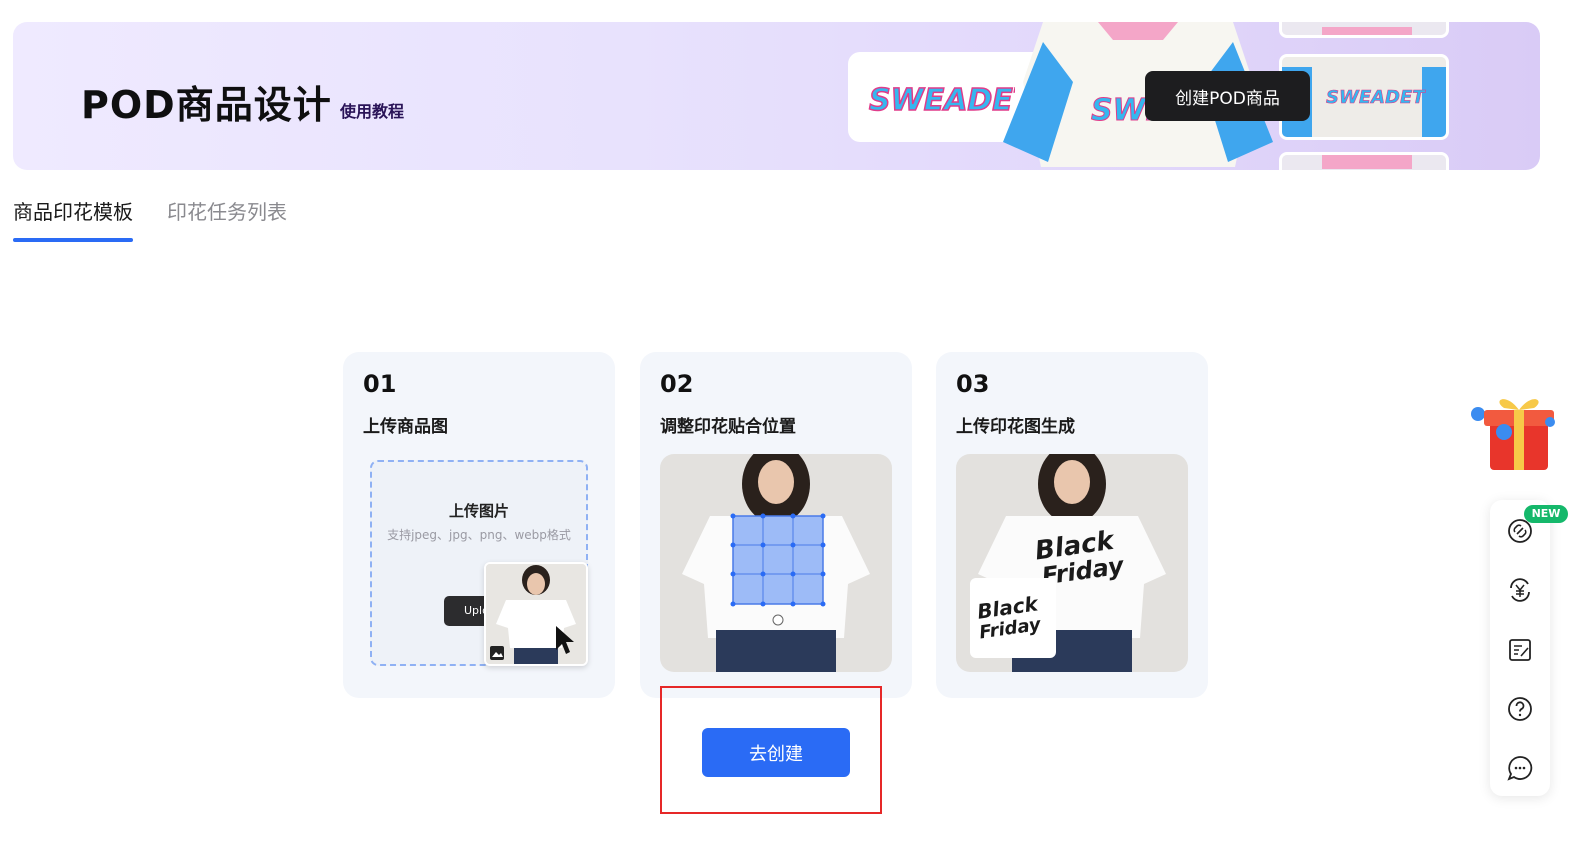 This screenshot has width=1586, height=865. Describe the element at coordinates (1520, 709) in the screenshot. I see `help-icon` at that location.